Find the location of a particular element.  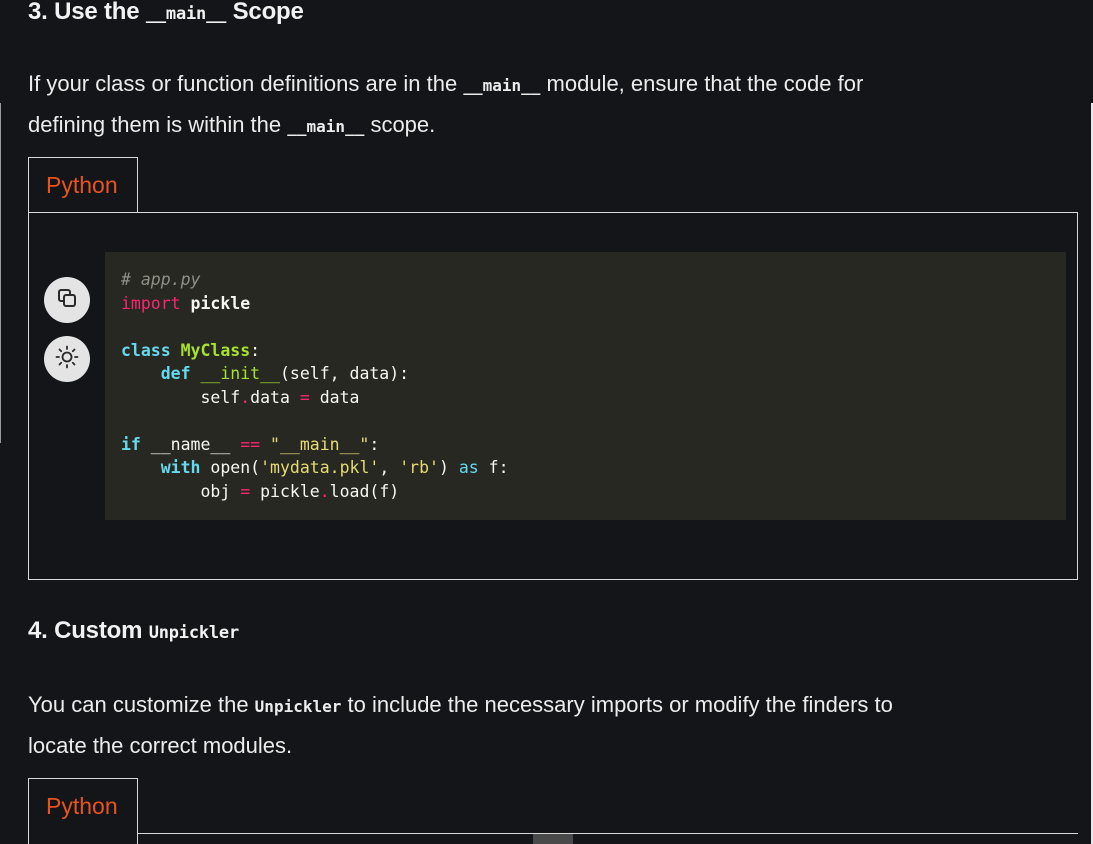

code-keyword: import is located at coordinates (151, 303).